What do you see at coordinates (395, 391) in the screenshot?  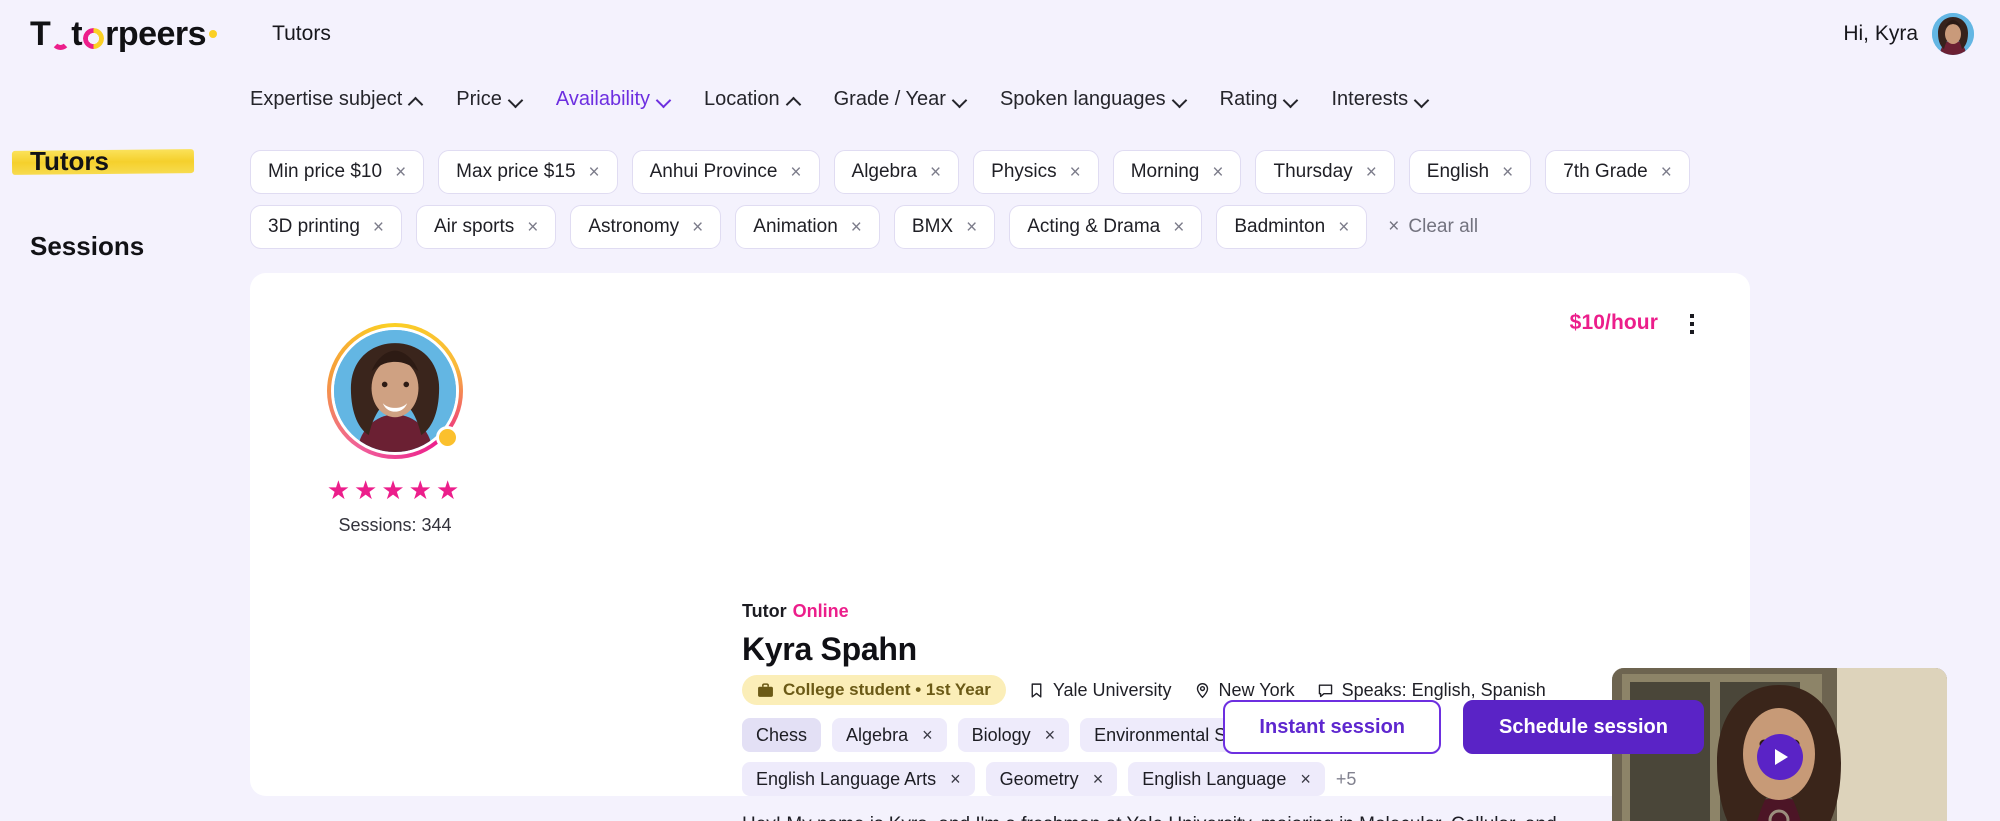 I see `avatar-gradient-ring` at bounding box center [395, 391].